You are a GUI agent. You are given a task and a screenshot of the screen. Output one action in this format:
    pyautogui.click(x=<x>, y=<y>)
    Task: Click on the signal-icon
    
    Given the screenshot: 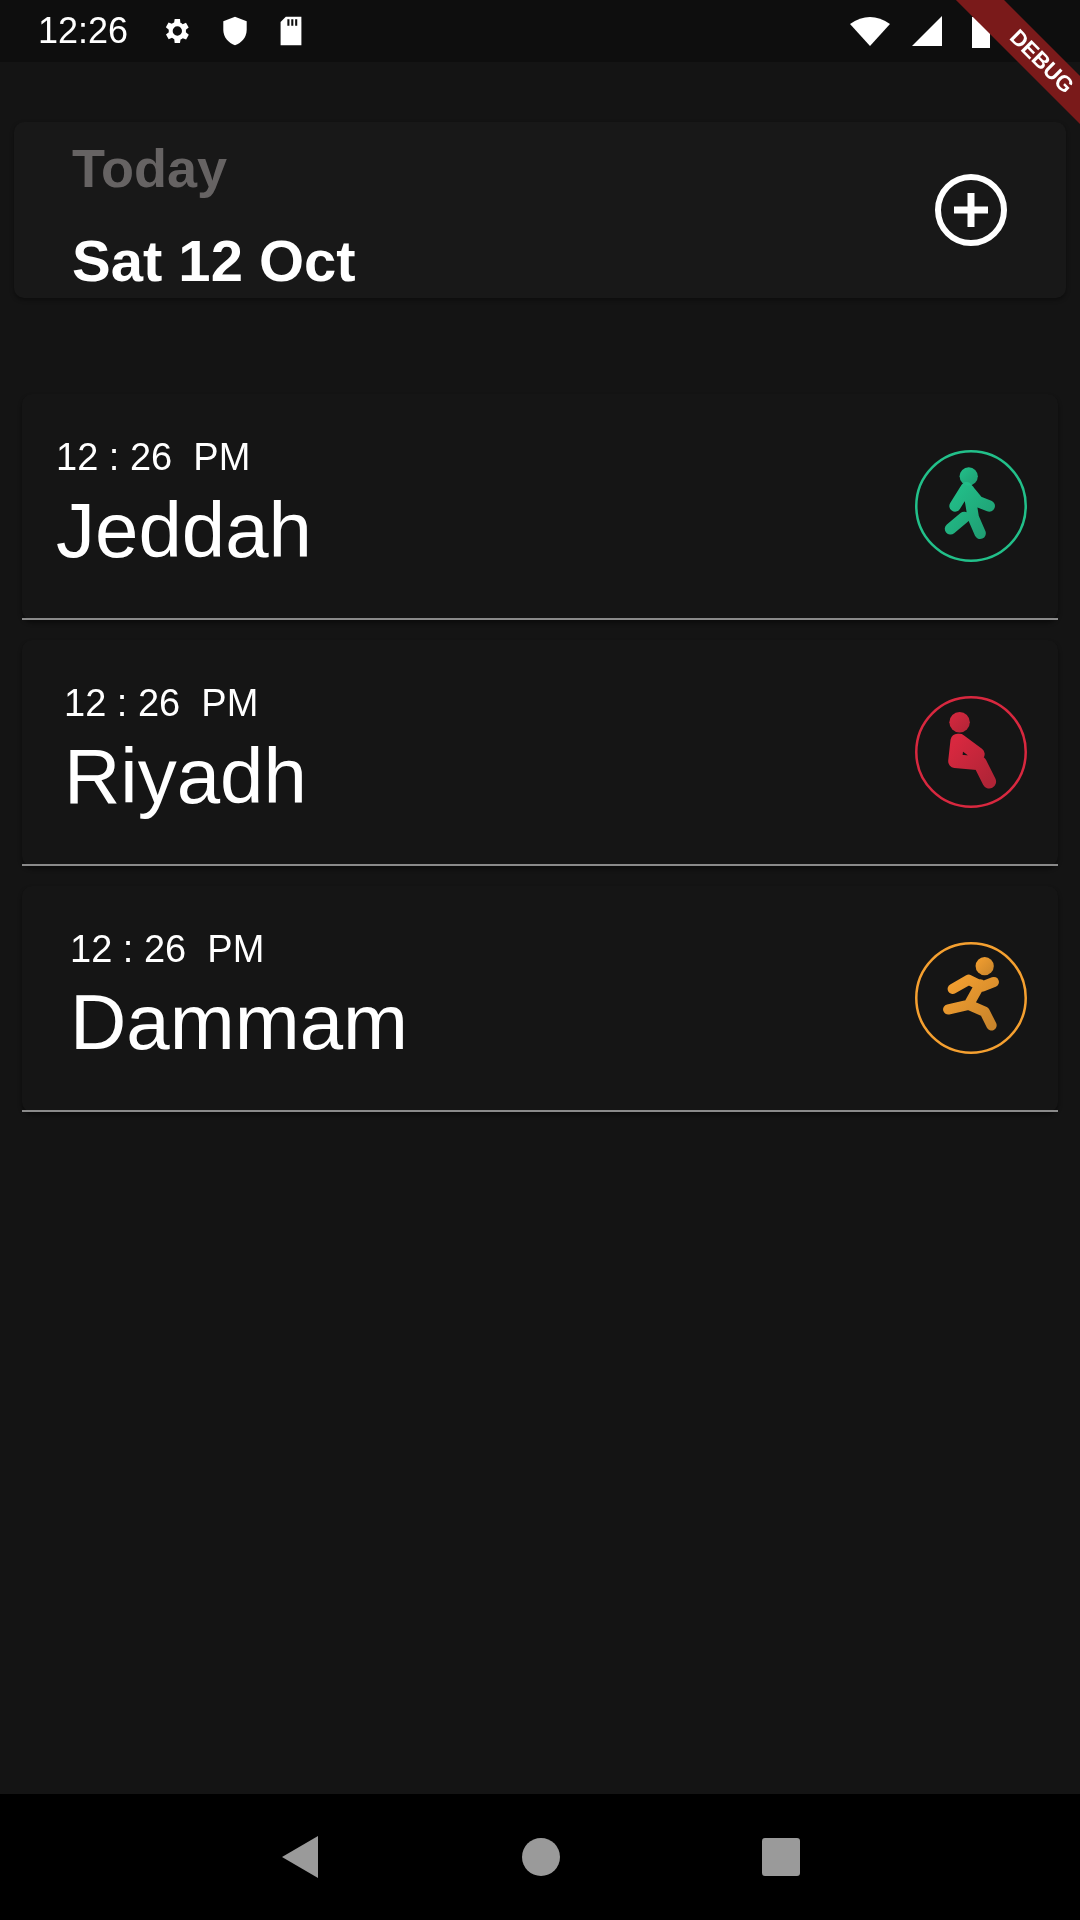 What is the action you would take?
    pyautogui.click(x=927, y=31)
    